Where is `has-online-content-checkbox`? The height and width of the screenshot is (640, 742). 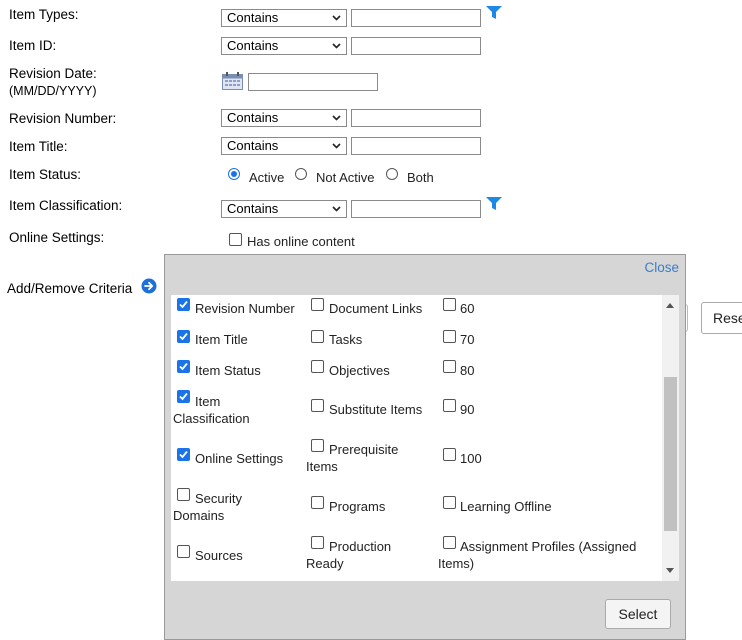
has-online-content-checkbox is located at coordinates (235, 239).